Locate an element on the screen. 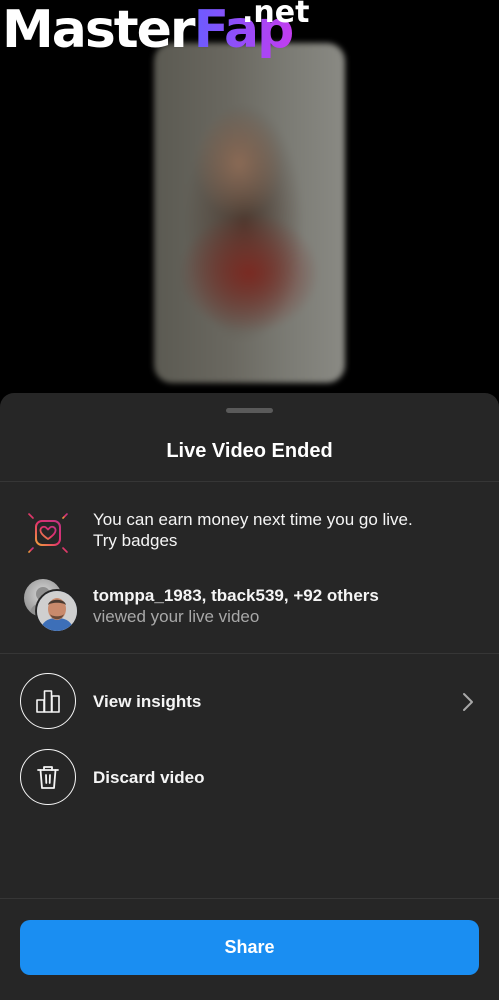  sheet-title: Live Video Ended is located at coordinates (249, 451).